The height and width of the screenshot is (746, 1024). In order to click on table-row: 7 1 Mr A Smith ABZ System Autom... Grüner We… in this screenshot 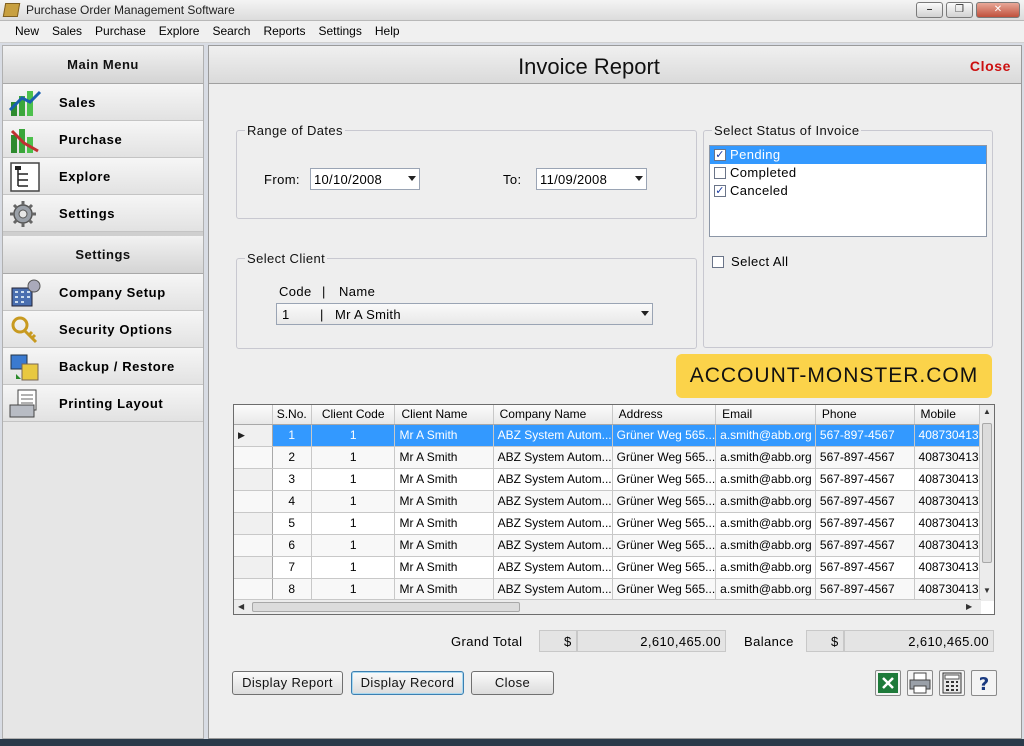, I will do `click(614, 567)`.